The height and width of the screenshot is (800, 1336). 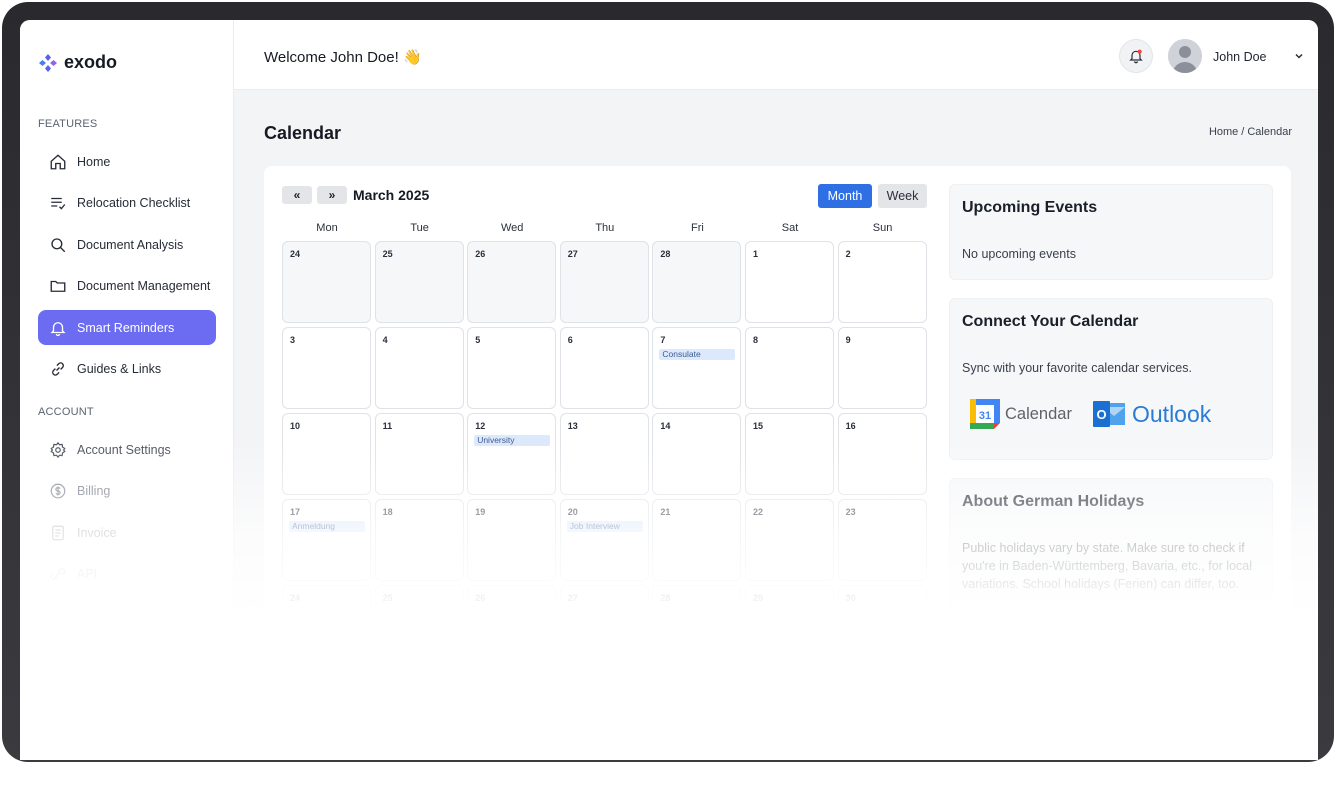 I want to click on next-month-button: », so click(x=332, y=195).